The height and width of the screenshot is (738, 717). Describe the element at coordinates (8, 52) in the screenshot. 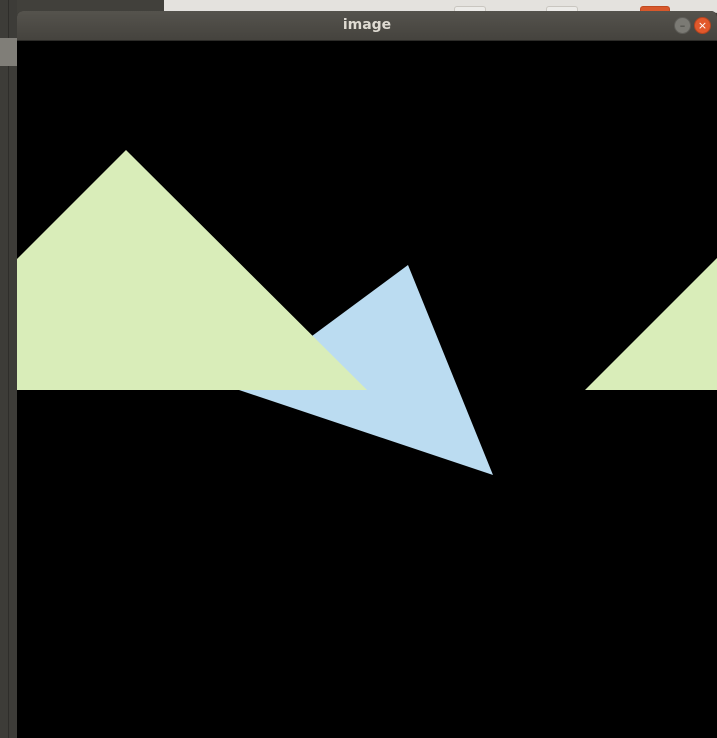

I see `dock-scroll-highlight` at that location.